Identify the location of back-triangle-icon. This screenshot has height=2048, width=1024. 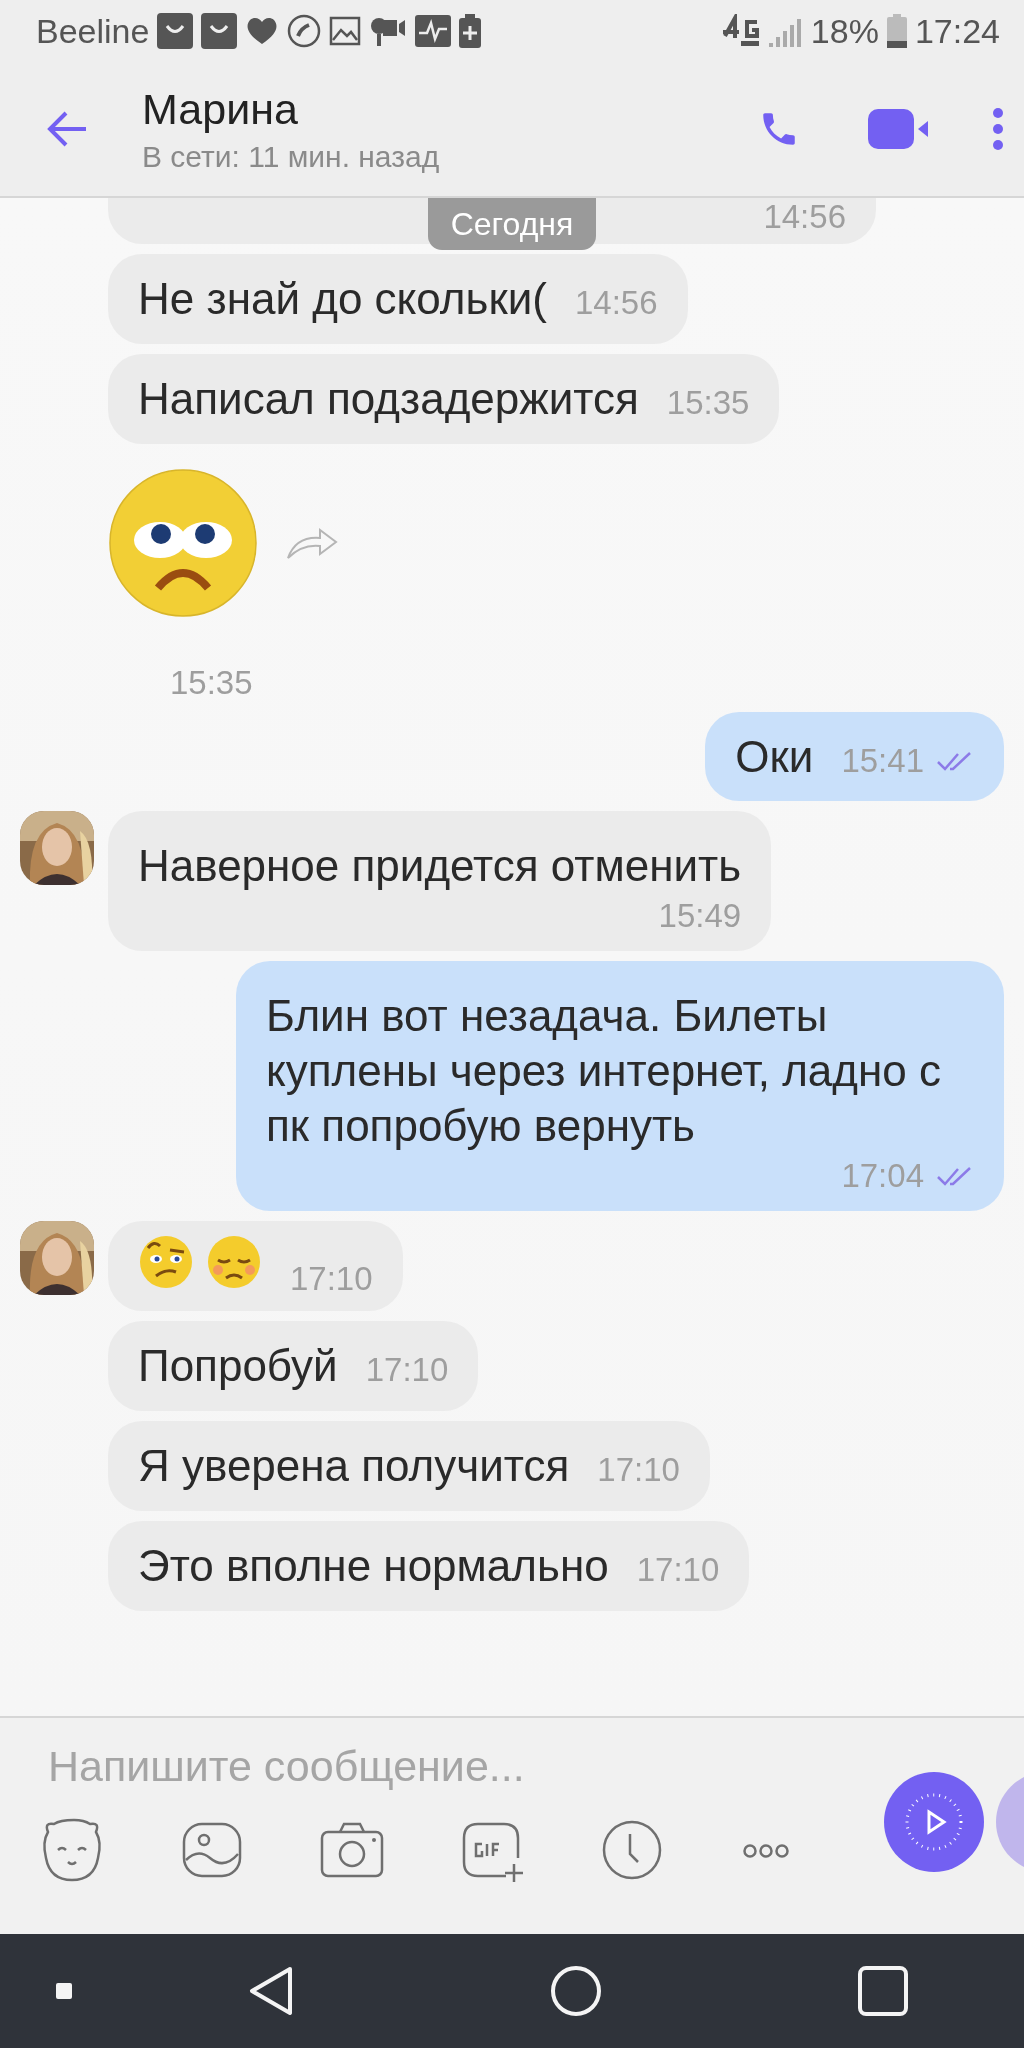
(271, 1991).